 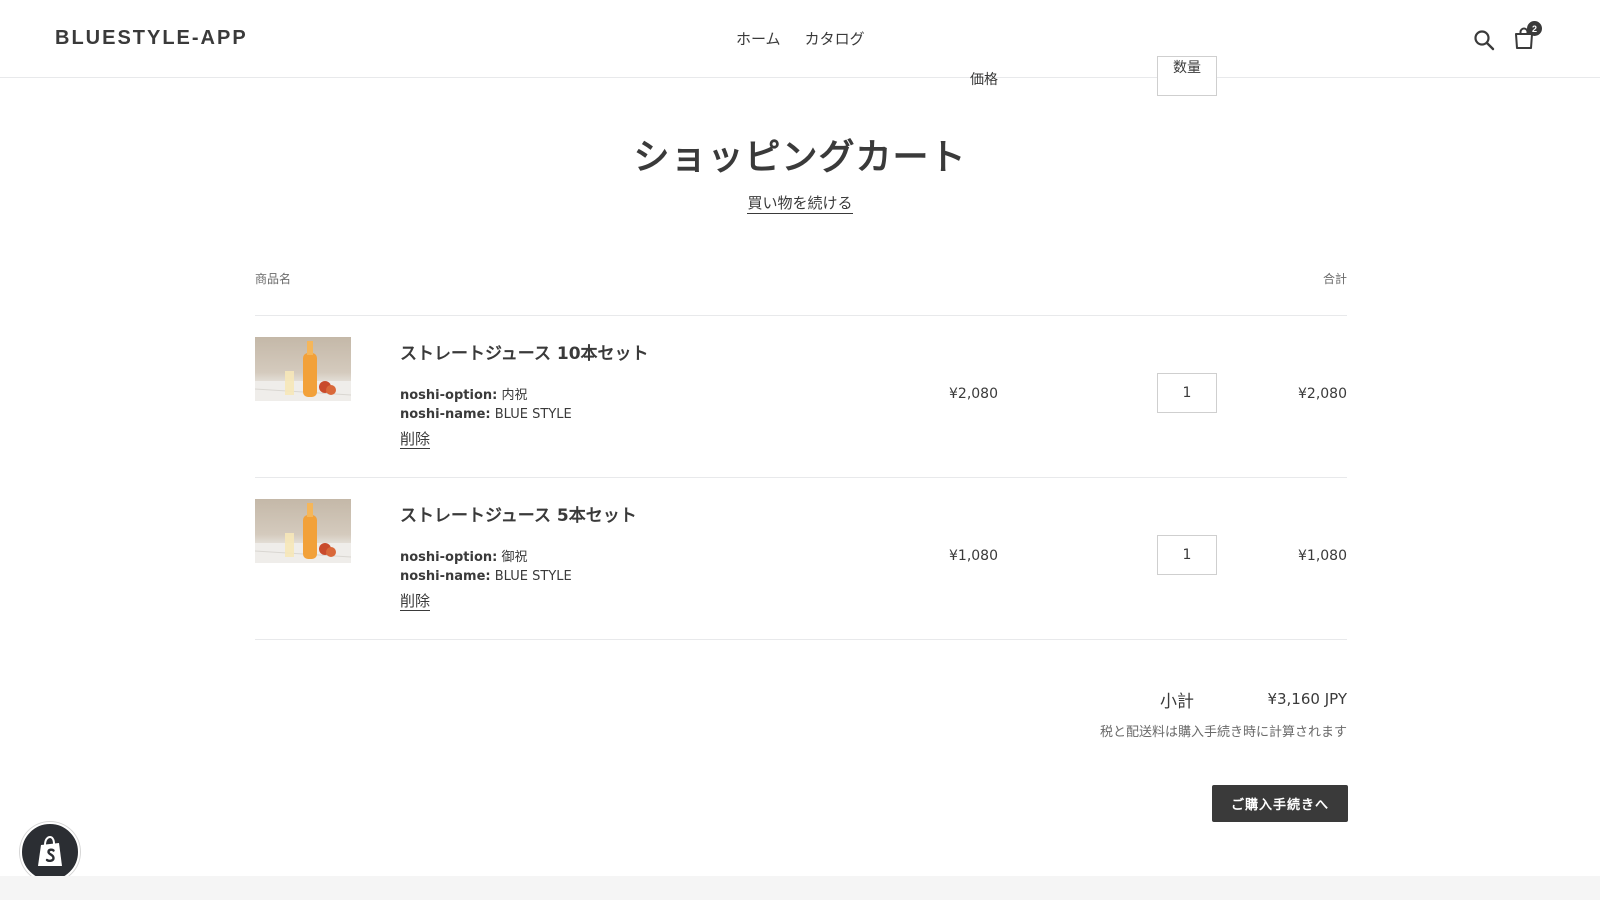 I want to click on option-value: 御祝, so click(x=514, y=557).